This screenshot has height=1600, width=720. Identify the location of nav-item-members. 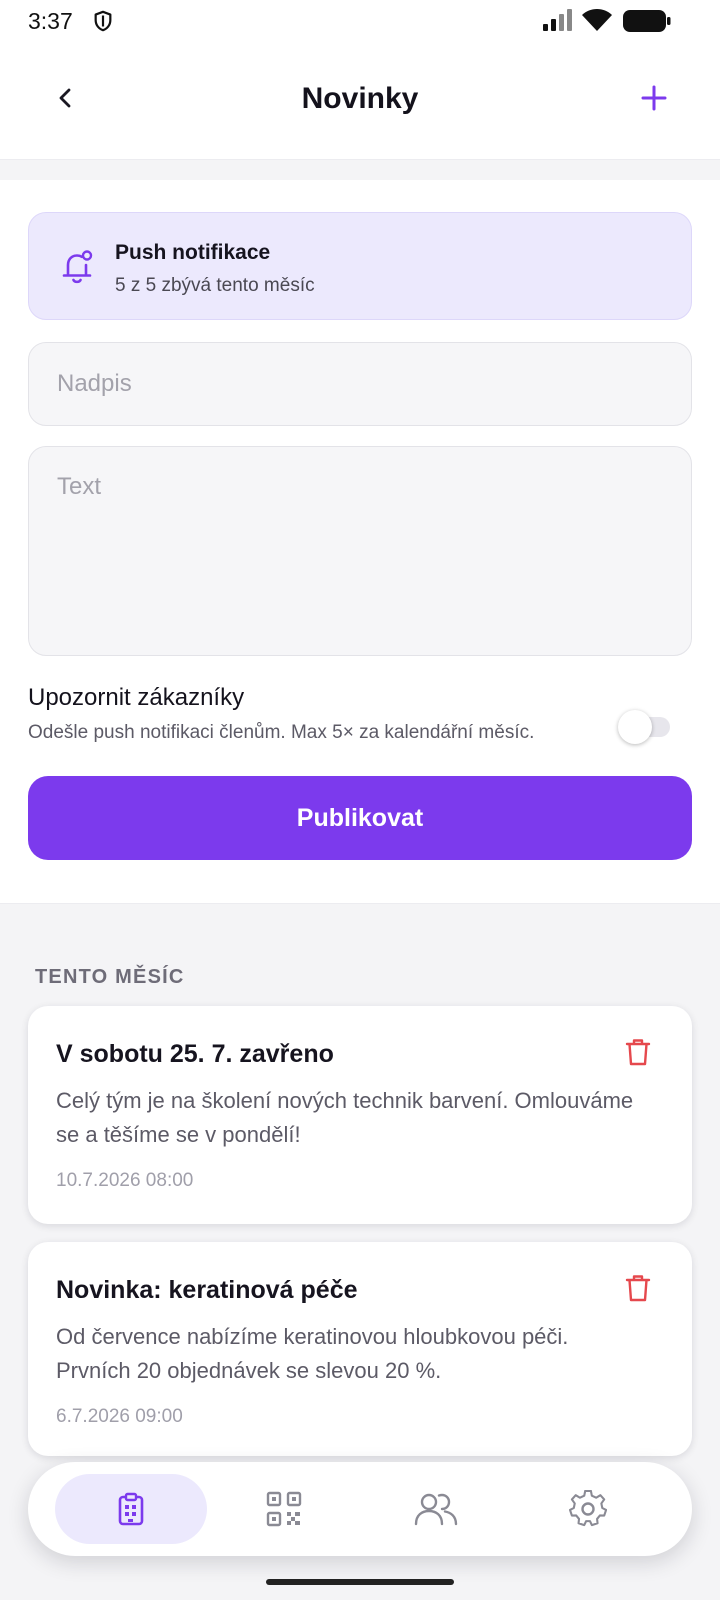
(436, 1509).